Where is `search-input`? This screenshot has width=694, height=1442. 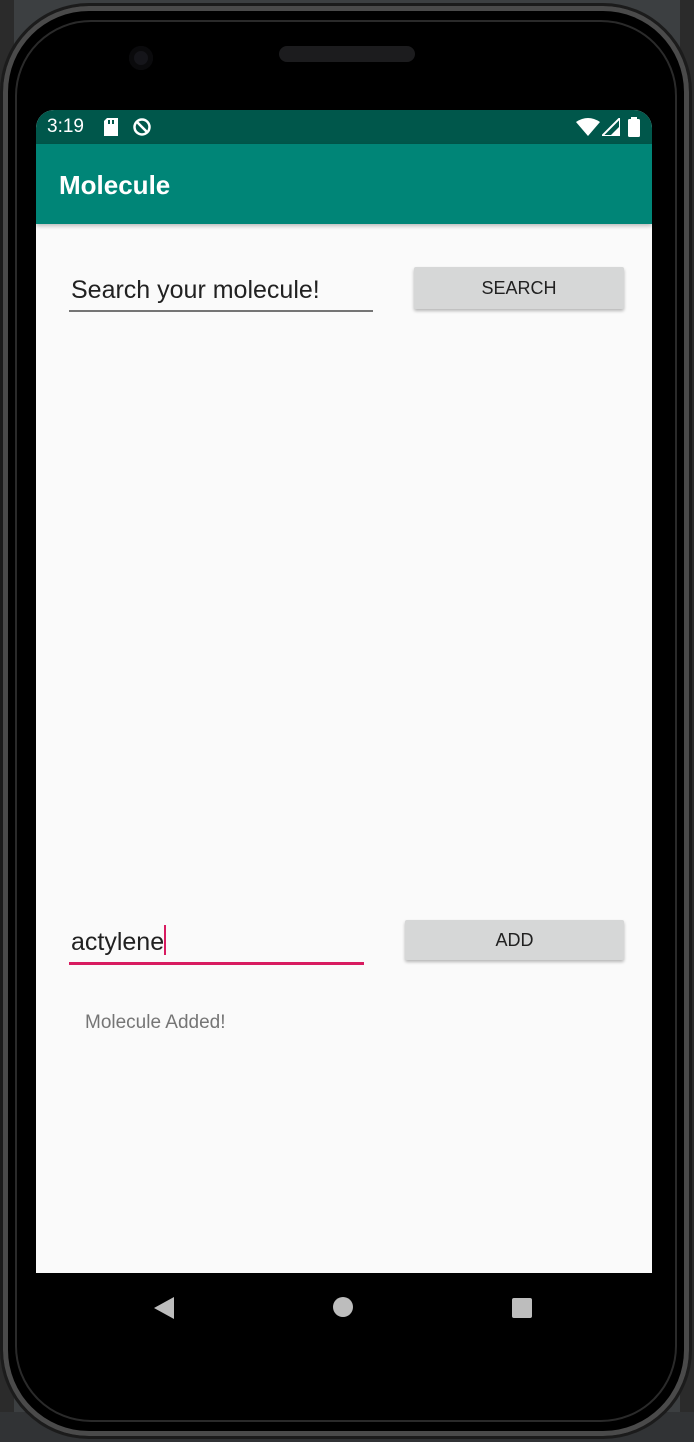
search-input is located at coordinates (221, 291).